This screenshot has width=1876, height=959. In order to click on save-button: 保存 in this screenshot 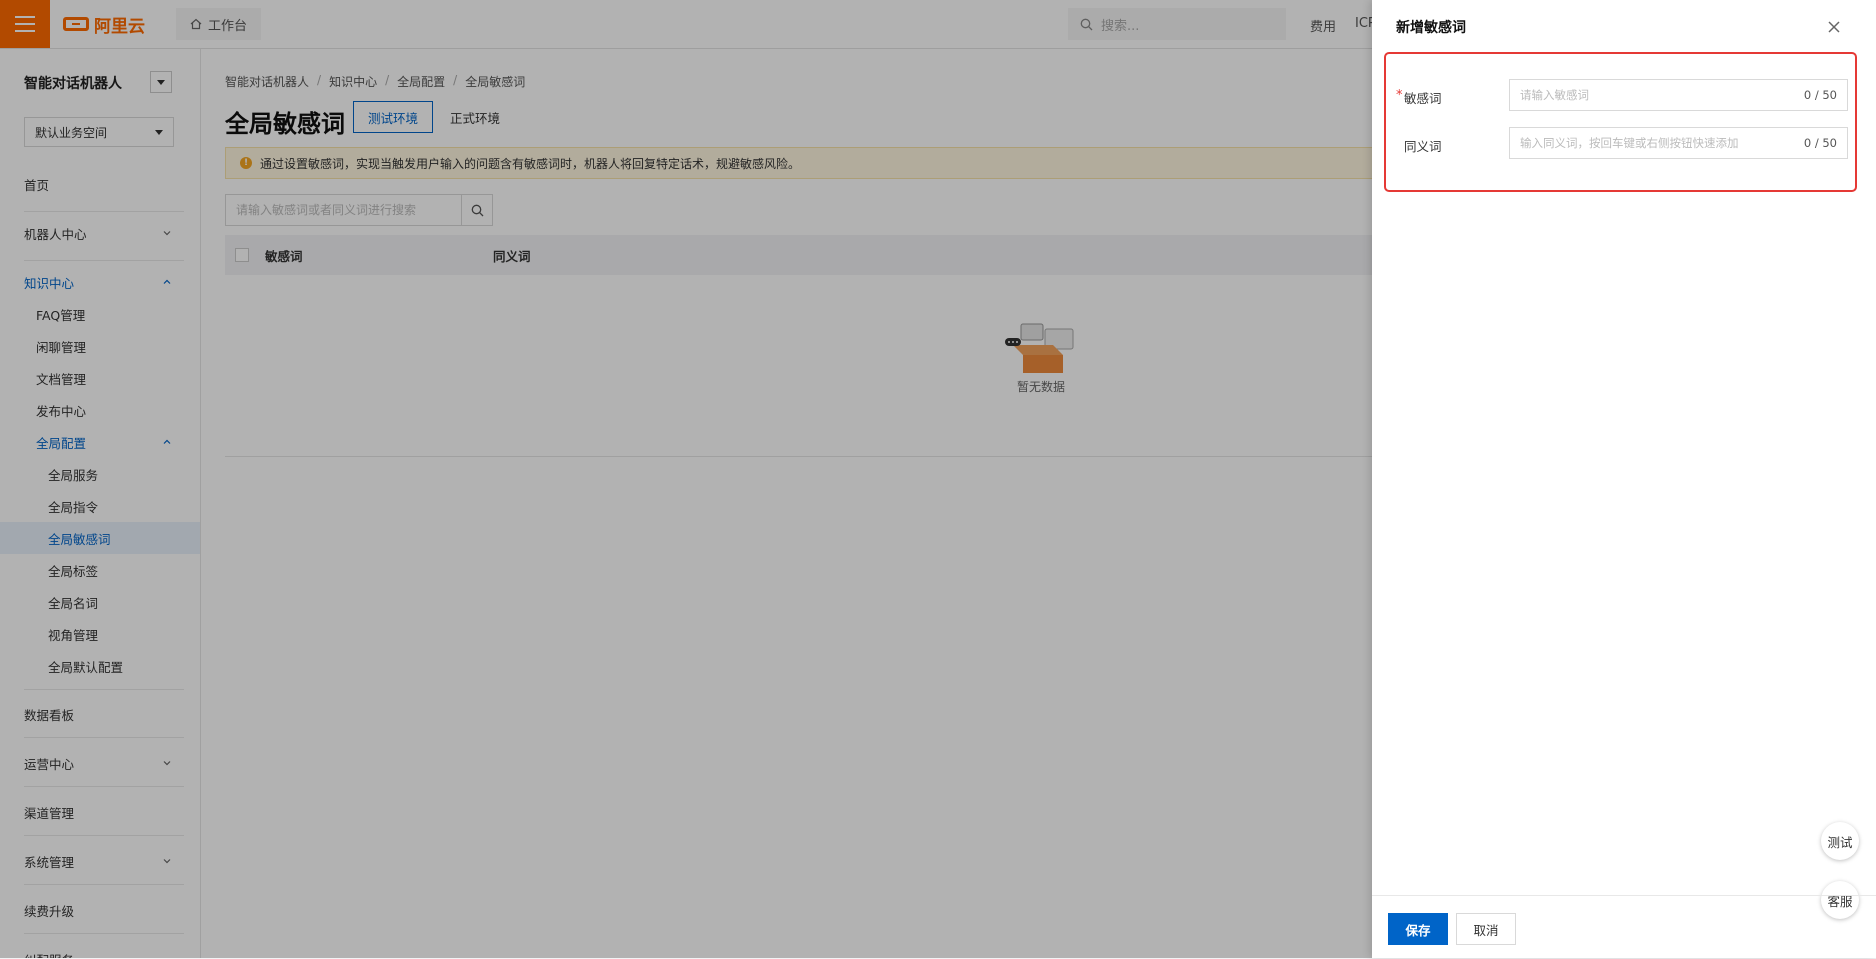, I will do `click(1418, 929)`.